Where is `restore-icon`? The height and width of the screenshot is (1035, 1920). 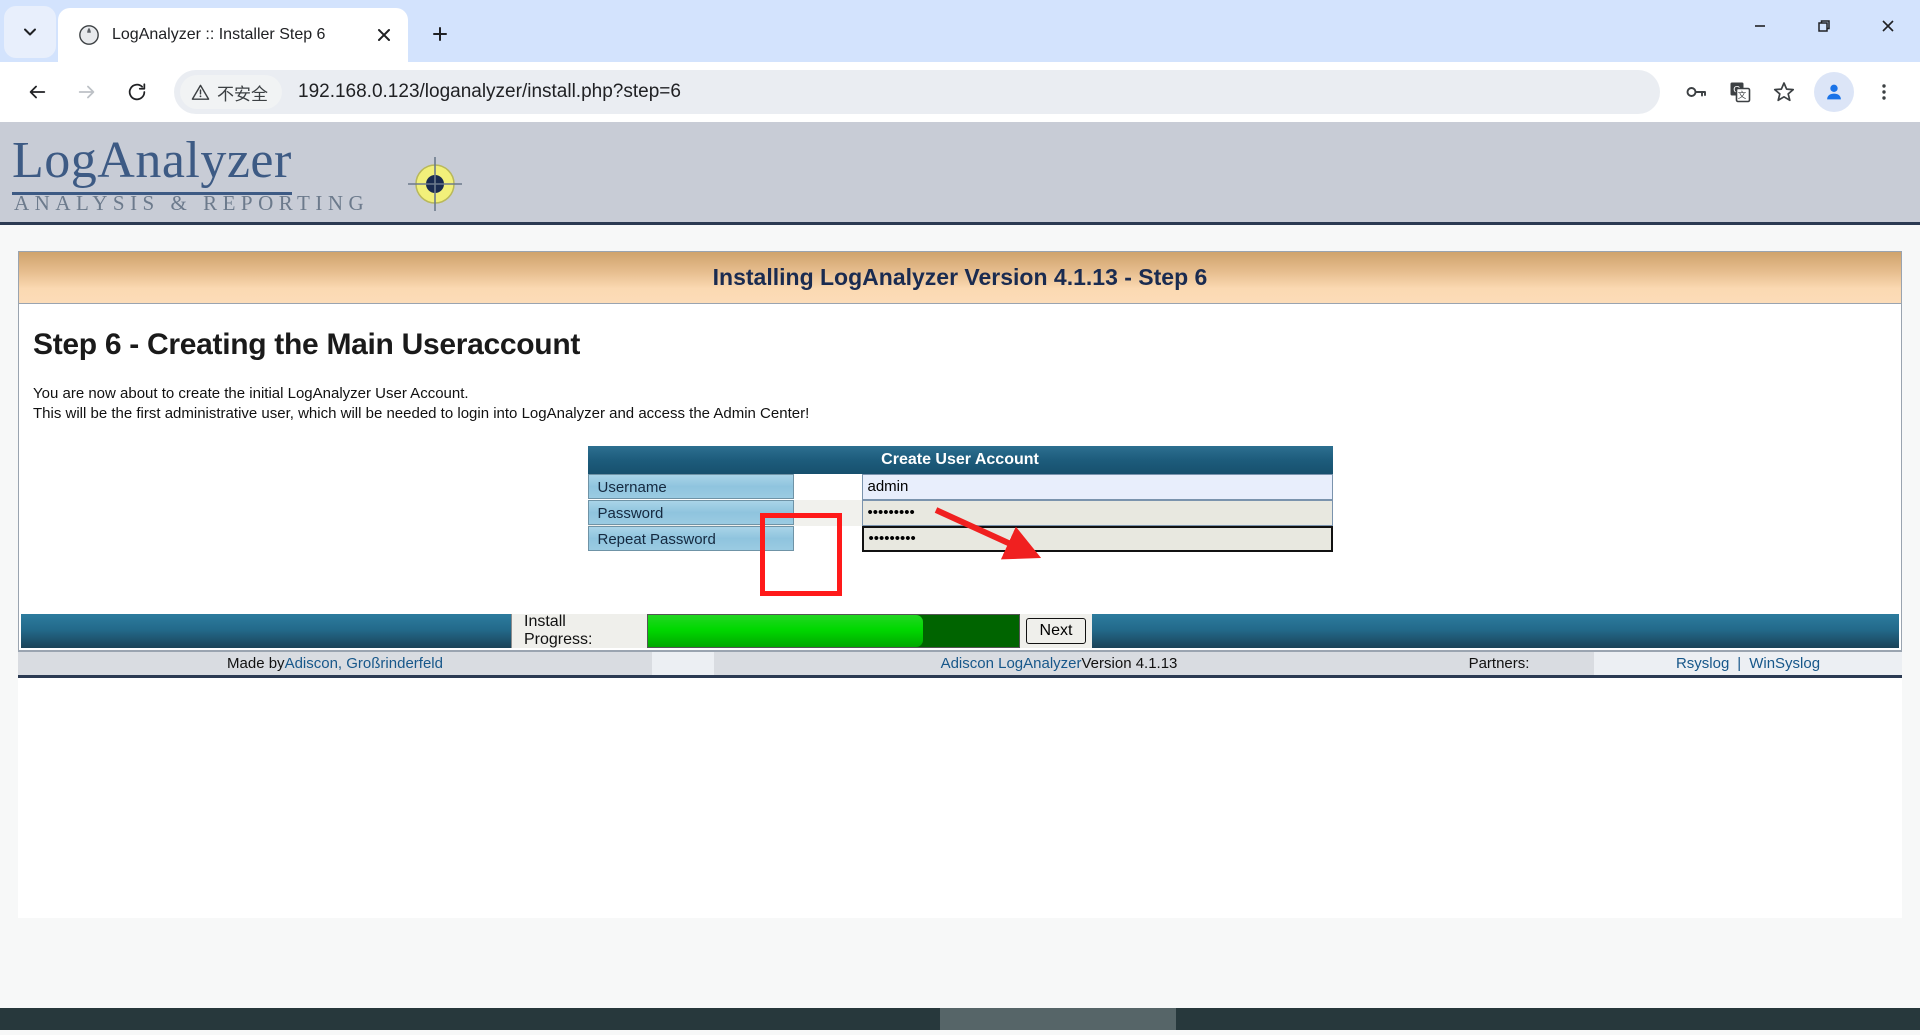
restore-icon is located at coordinates (1824, 26).